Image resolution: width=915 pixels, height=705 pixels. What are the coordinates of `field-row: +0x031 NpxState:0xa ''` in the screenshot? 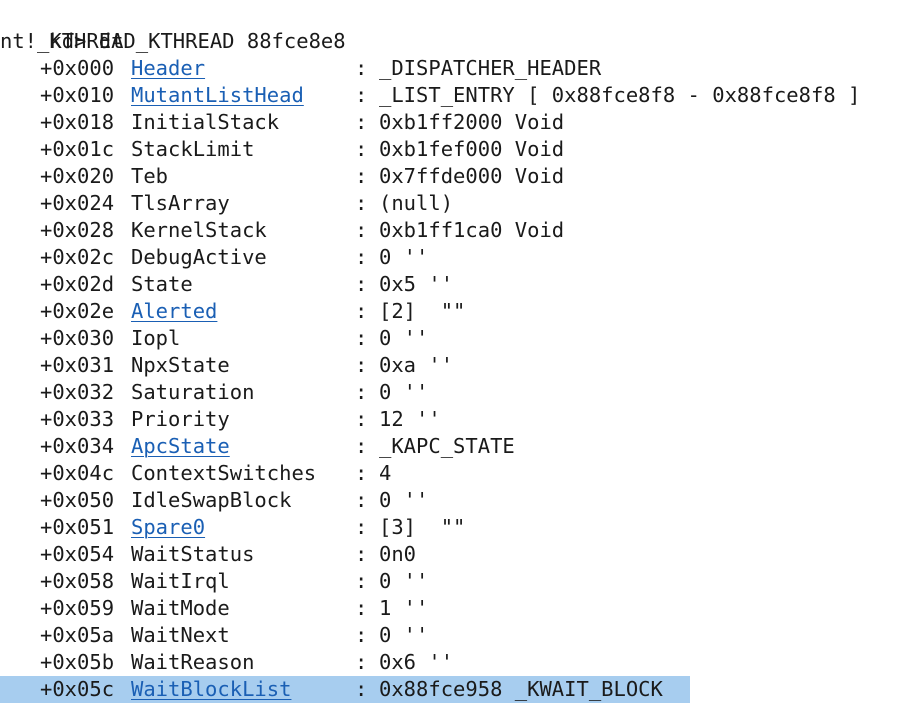 It's located at (457, 365).